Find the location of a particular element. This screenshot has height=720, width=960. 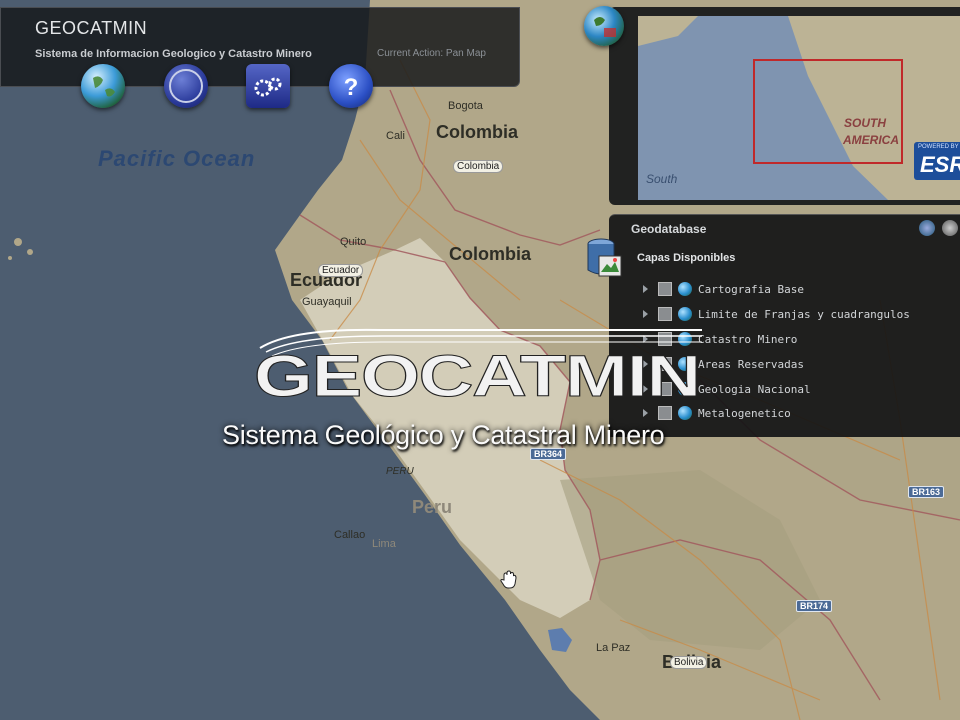

layer-label: Cartografia Base is located at coordinates (751, 289).